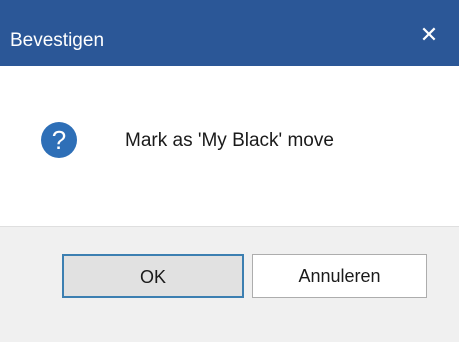 This screenshot has height=342, width=459. Describe the element at coordinates (229, 140) in the screenshot. I see `dialog-message: Mark as 'My Black' move` at that location.